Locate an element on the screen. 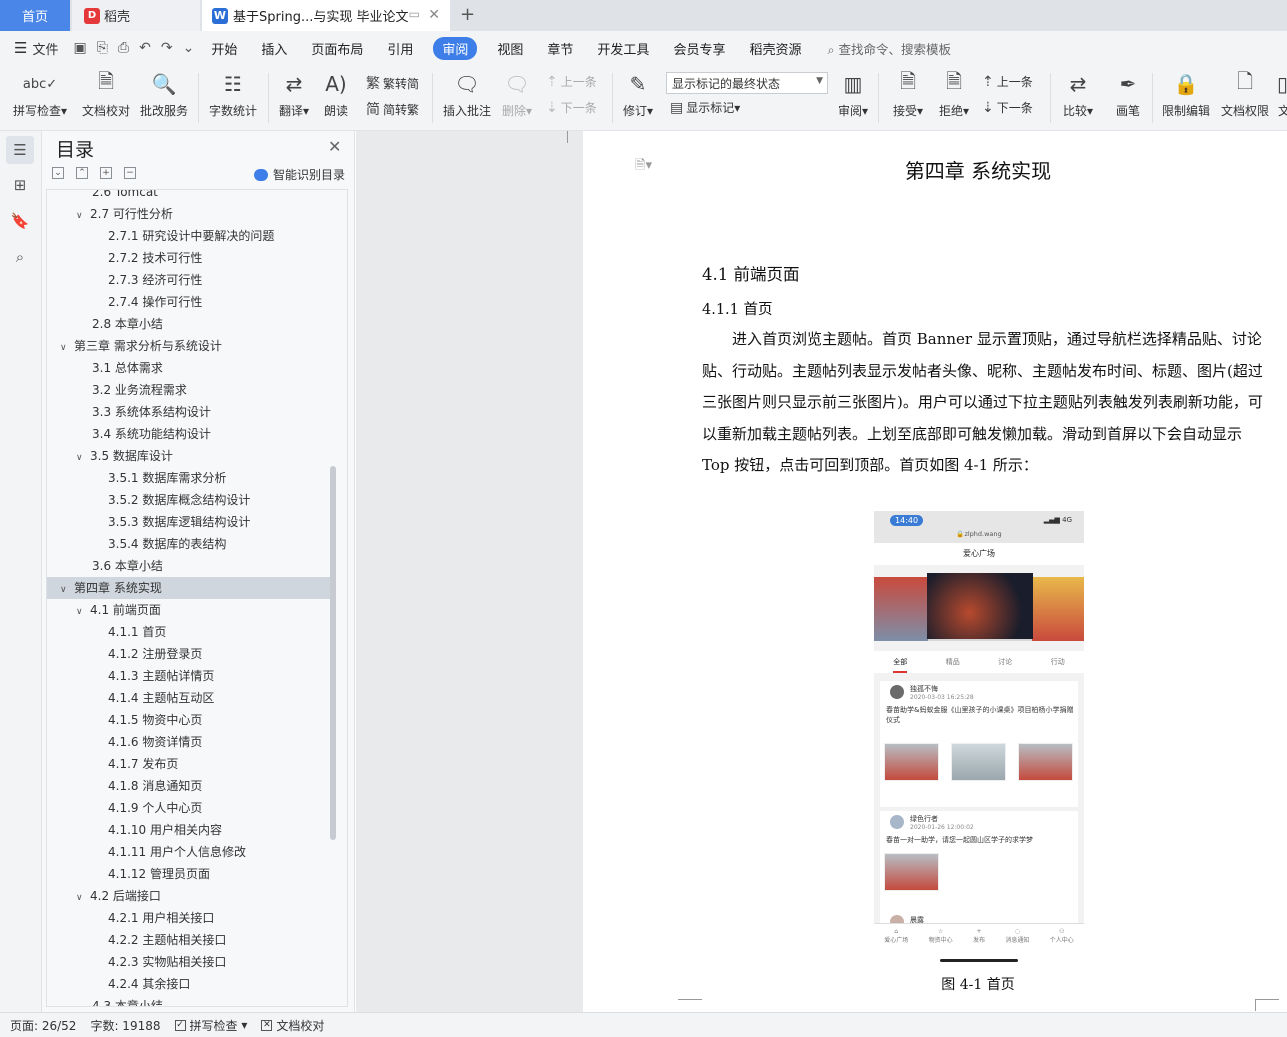  redo-icon: ↷ is located at coordinates (167, 48).